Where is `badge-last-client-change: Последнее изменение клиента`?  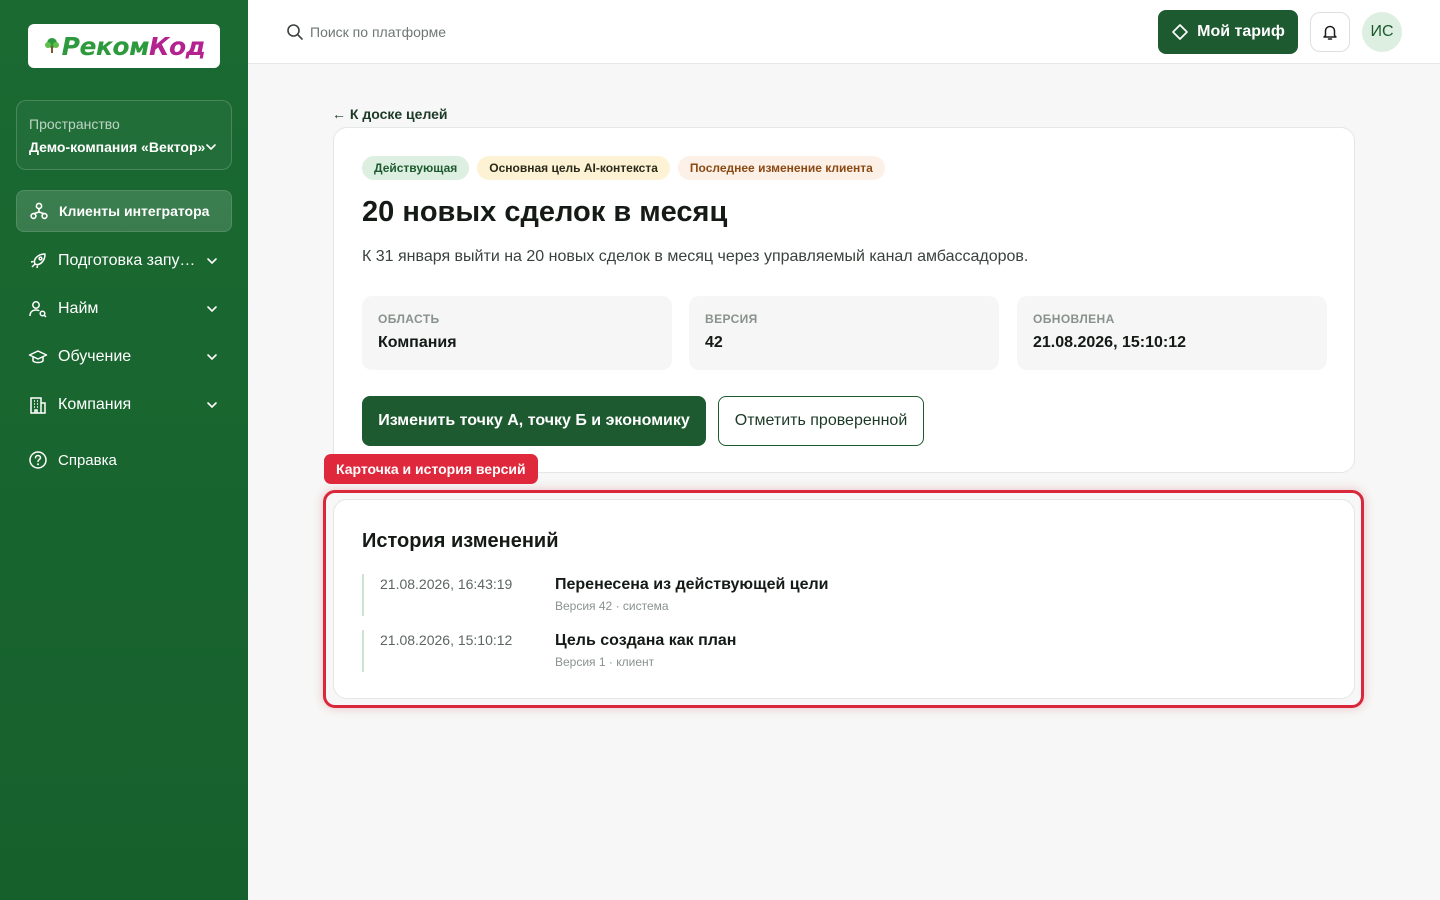
badge-last-client-change: Последнее изменение клиента is located at coordinates (781, 168).